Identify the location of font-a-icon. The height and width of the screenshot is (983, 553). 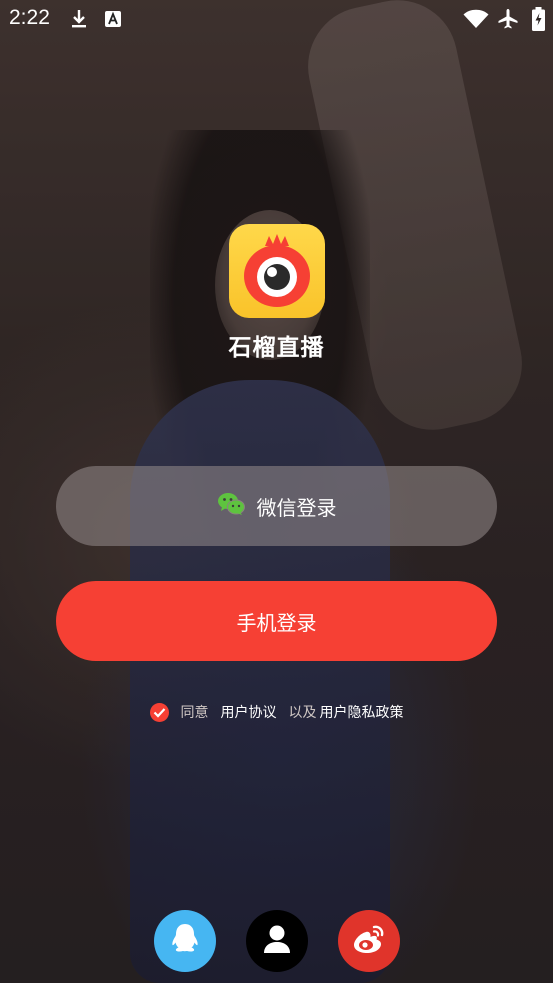
(113, 21).